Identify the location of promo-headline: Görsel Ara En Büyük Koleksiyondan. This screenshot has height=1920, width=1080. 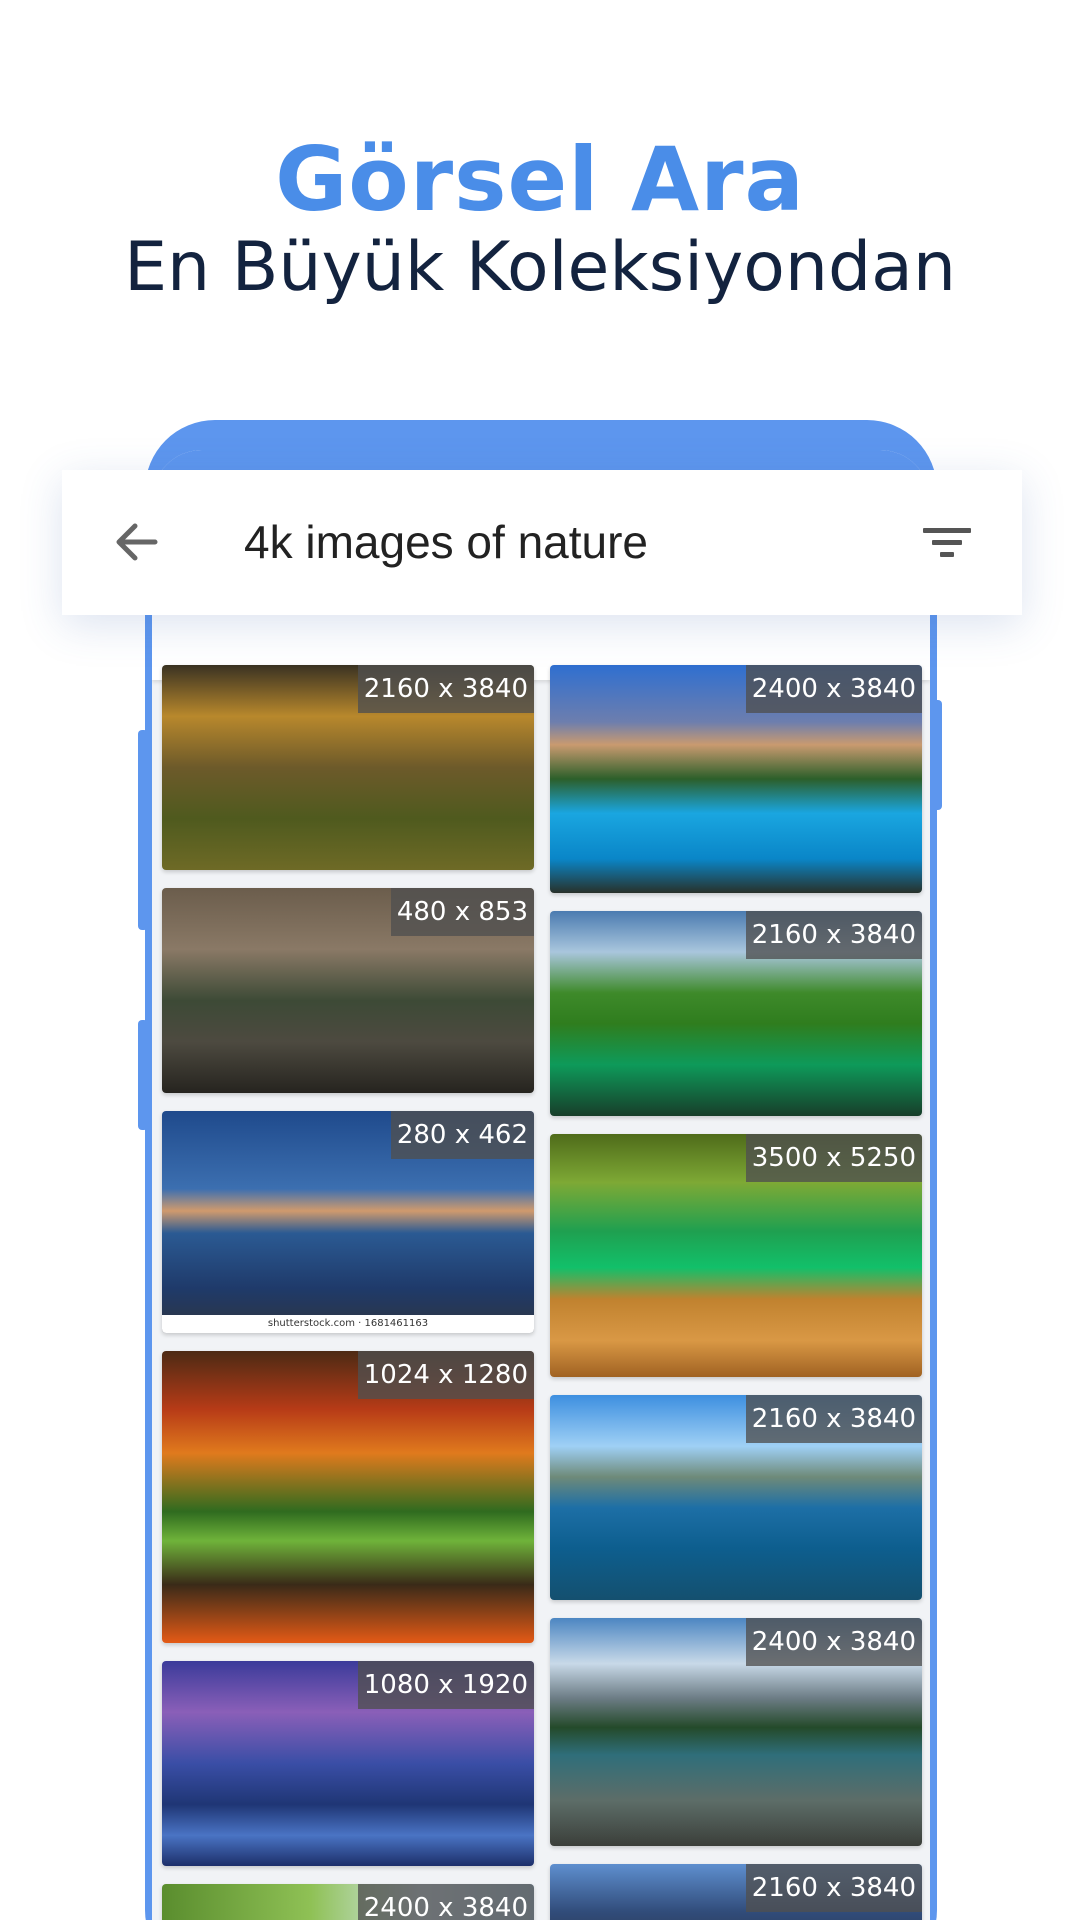
(540, 219).